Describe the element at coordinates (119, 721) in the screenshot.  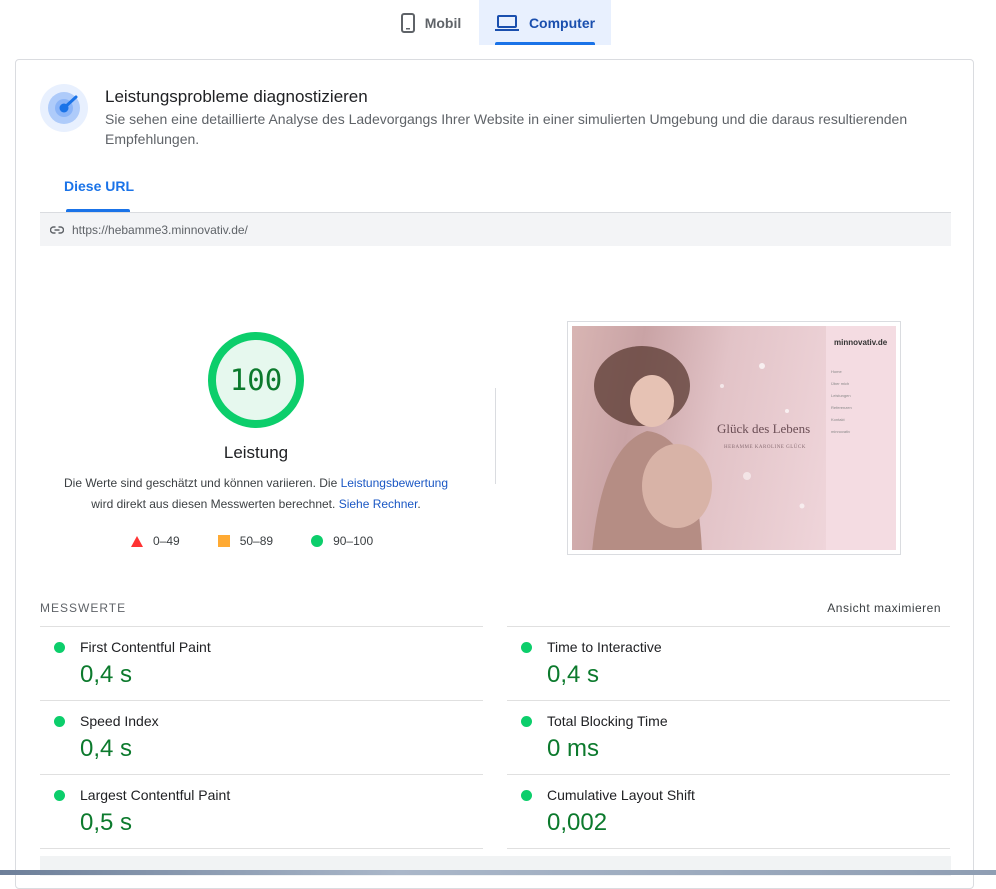
I see `metric-label: Speed Index` at that location.